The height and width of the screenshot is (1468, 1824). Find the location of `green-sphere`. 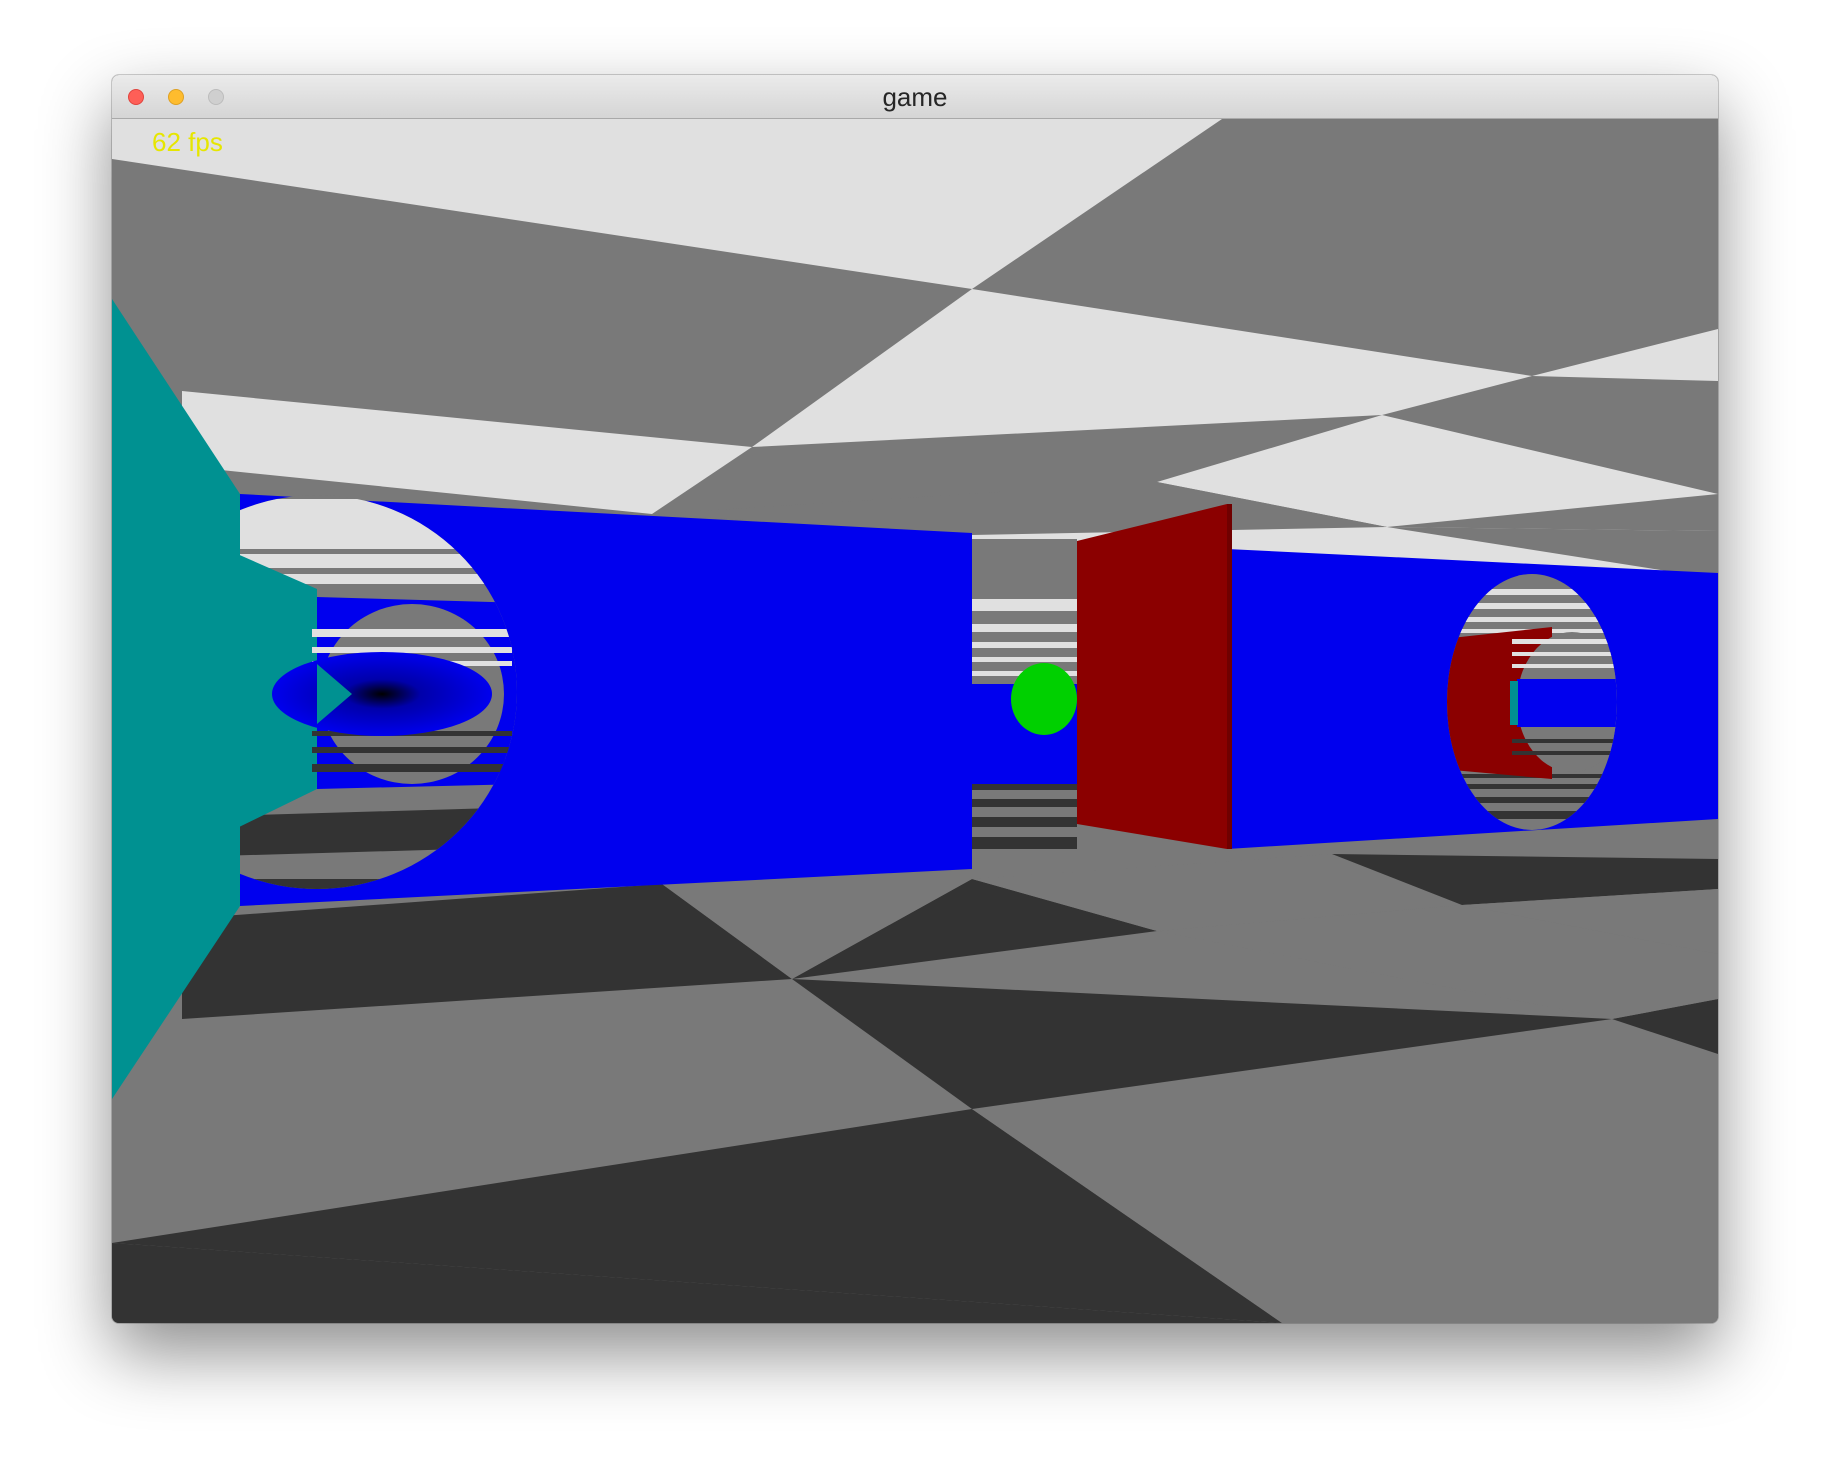

green-sphere is located at coordinates (1044, 699).